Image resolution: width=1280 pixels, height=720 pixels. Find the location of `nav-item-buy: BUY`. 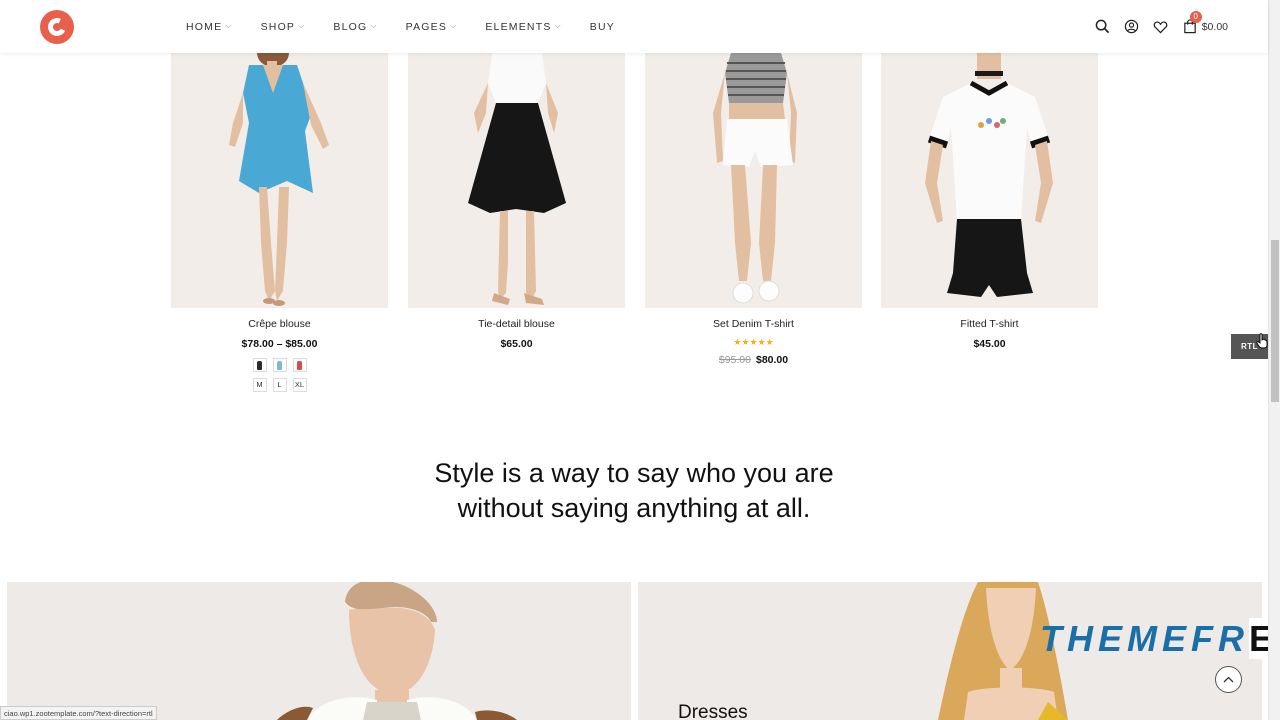

nav-item-buy: BUY is located at coordinates (602, 27).